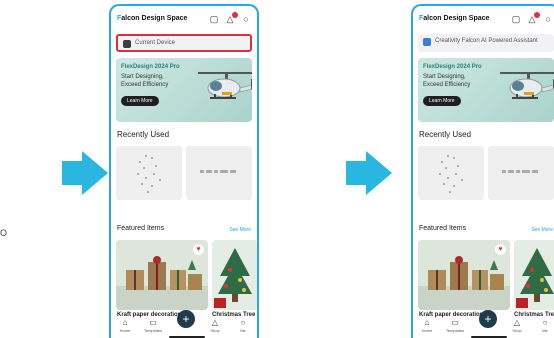 The height and width of the screenshot is (338, 554). Describe the element at coordinates (155, 43) in the screenshot. I see `search-text: Current Device` at that location.